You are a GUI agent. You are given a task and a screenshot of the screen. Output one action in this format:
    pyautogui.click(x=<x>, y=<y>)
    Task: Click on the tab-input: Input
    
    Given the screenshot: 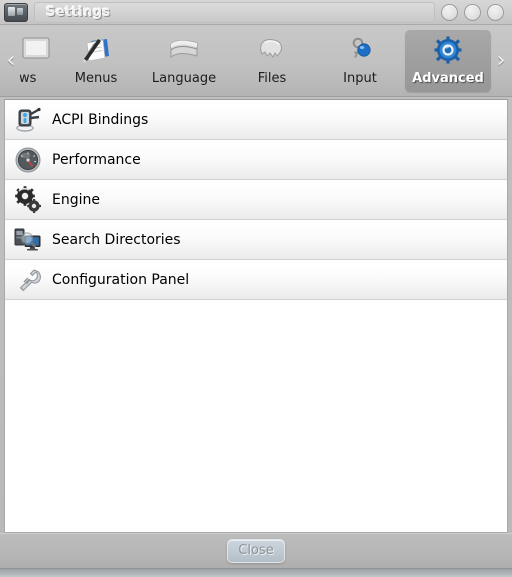 What is the action you would take?
    pyautogui.click(x=360, y=60)
    